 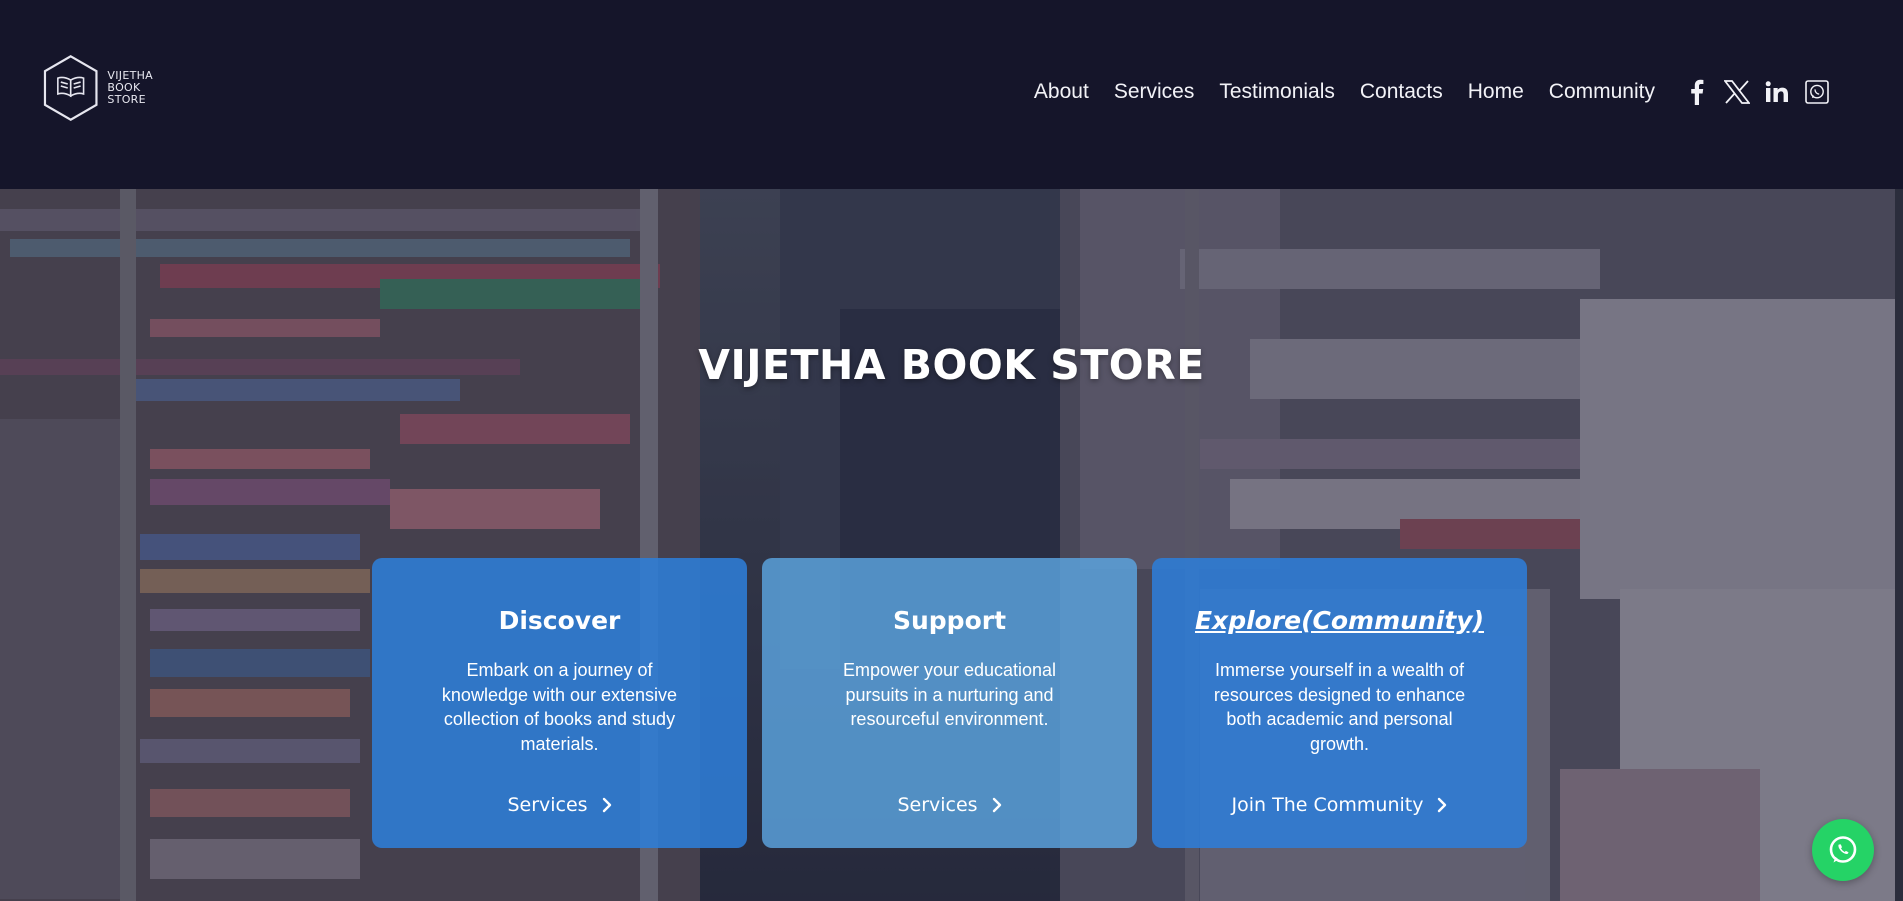 I want to click on page-scrollbar, so click(x=1899, y=545).